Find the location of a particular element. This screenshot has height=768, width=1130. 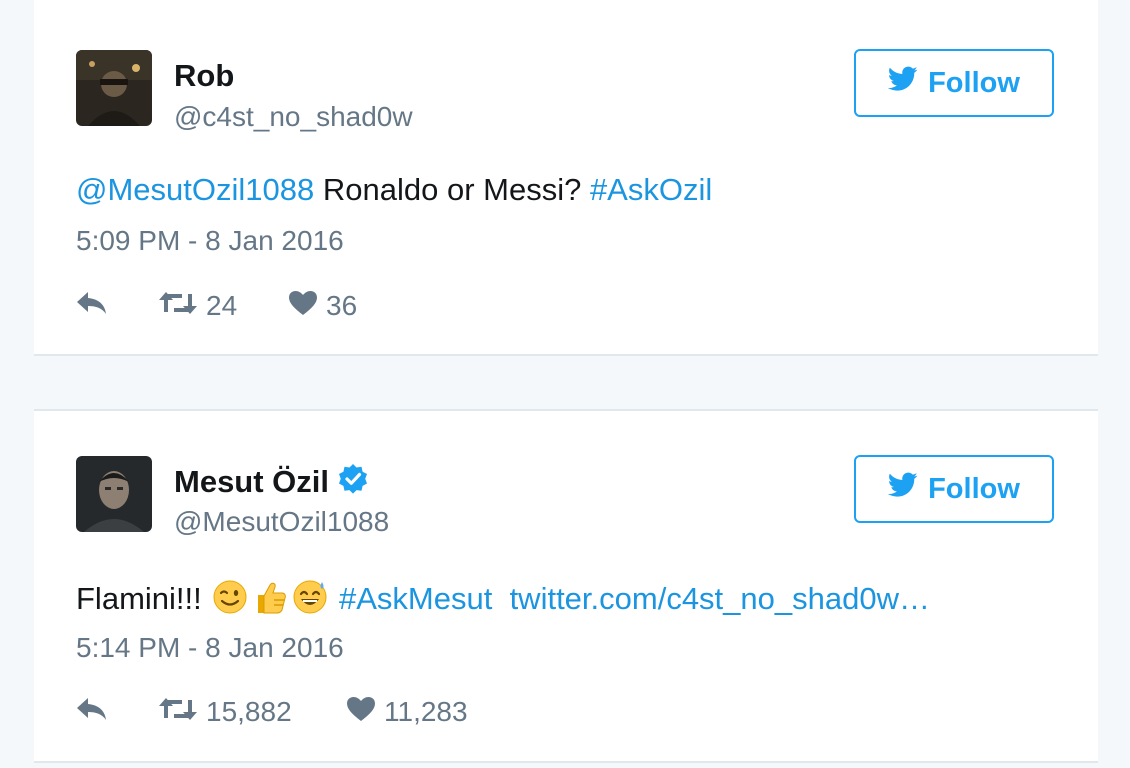

tweet-timestamp: 5:14 PM - 8 Jan 2016 is located at coordinates (210, 648).